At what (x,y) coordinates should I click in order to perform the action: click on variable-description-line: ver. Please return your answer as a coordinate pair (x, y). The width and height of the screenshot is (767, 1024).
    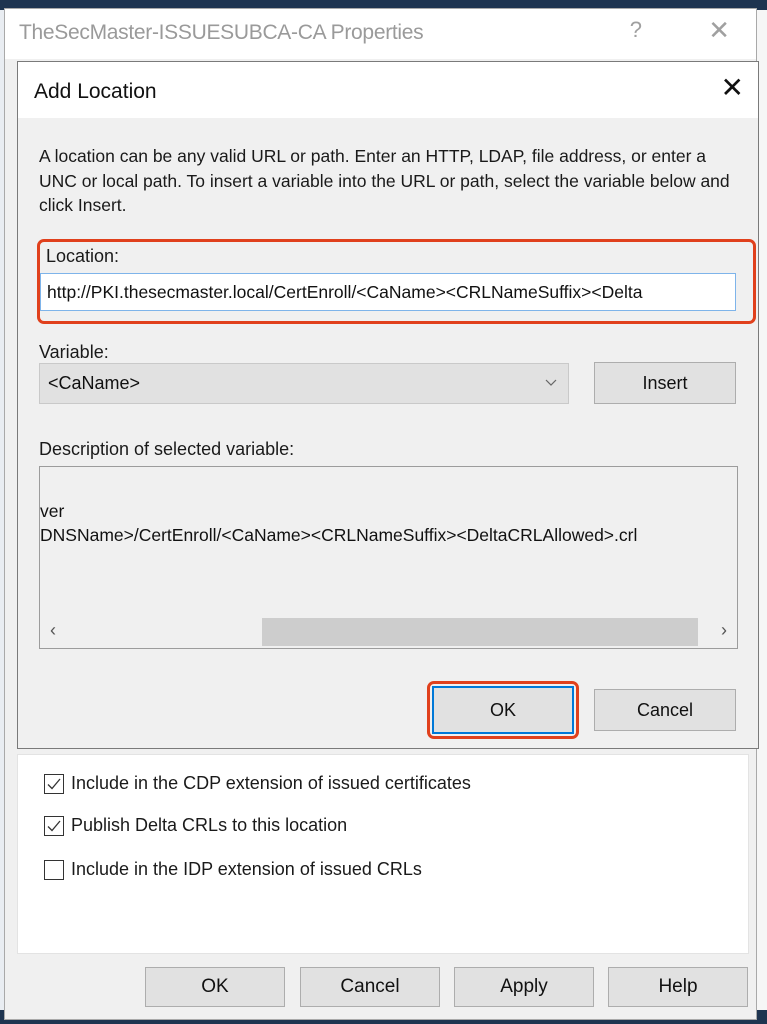
    Looking at the image, I should click on (52, 511).